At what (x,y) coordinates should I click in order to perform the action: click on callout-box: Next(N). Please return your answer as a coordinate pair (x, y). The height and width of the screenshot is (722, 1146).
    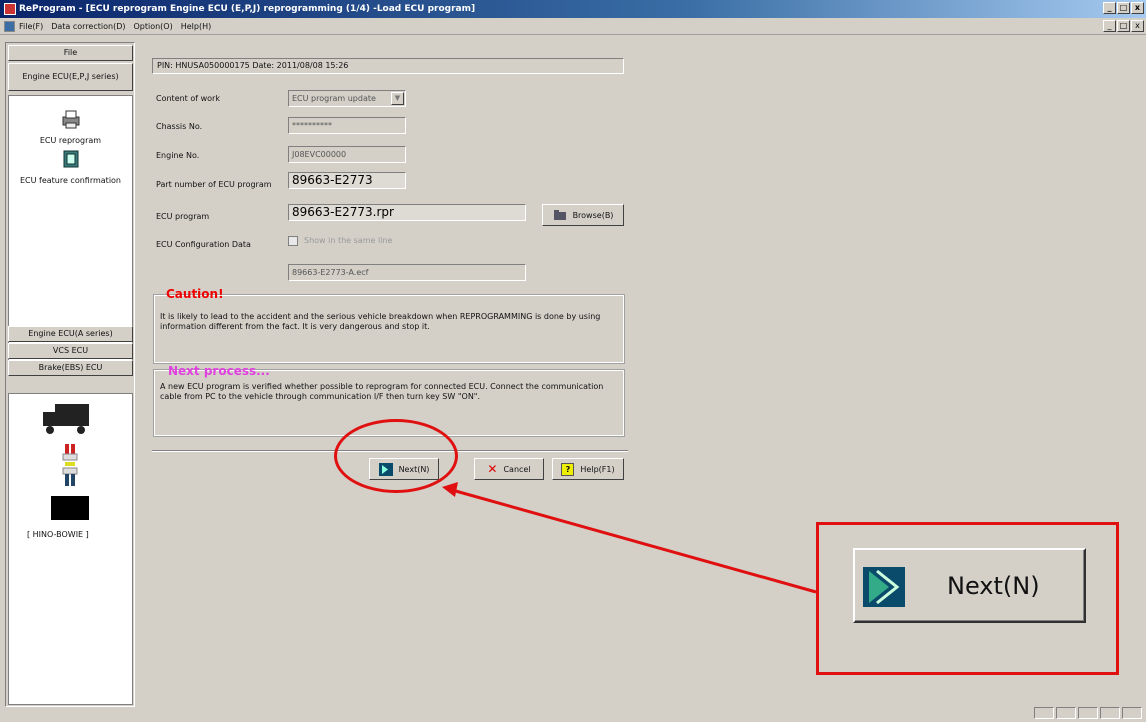
    Looking at the image, I should click on (967, 598).